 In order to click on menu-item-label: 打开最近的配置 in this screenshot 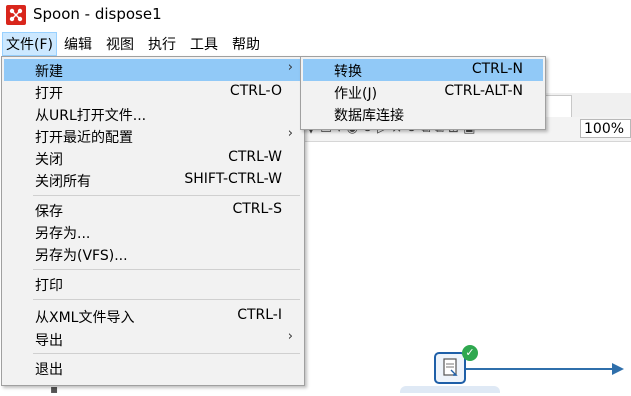, I will do `click(84, 138)`.